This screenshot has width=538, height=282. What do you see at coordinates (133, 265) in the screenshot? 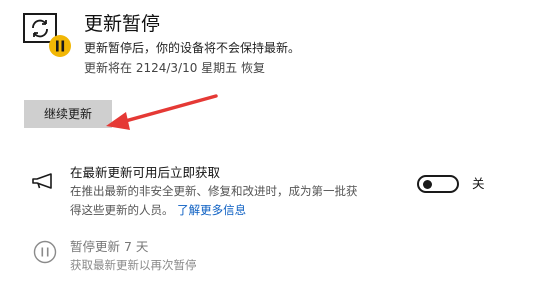
I see `pause-updates-description: 获取最新更新以再次暂停` at bounding box center [133, 265].